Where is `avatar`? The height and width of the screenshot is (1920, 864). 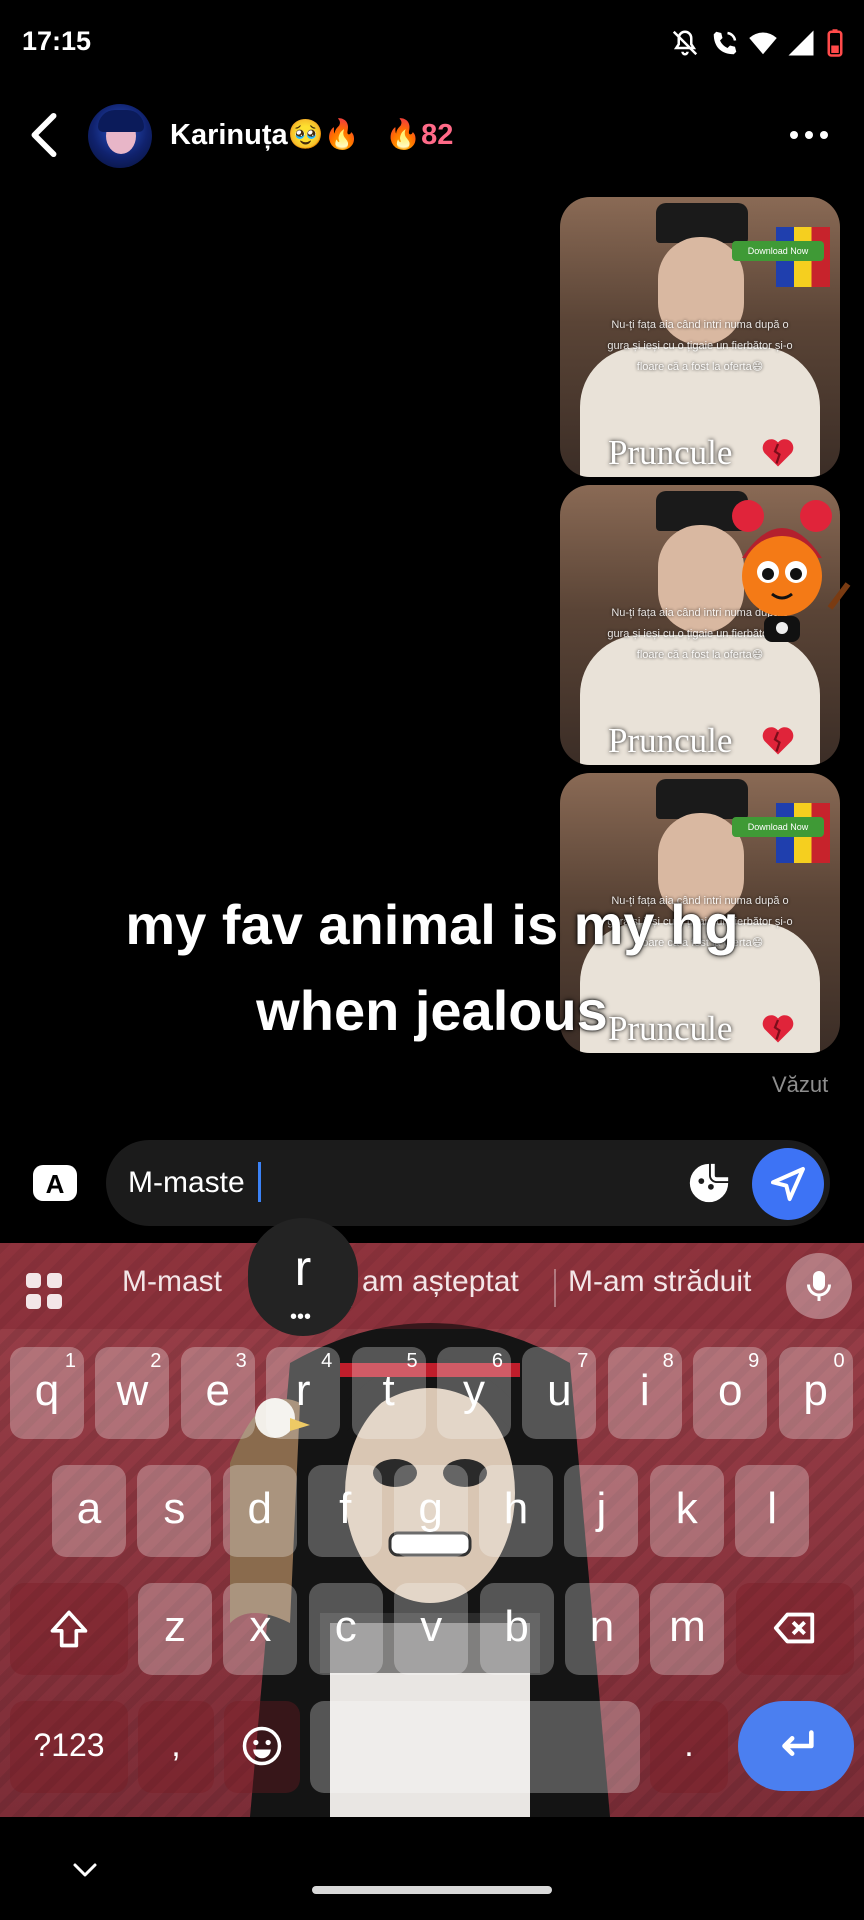
avatar is located at coordinates (120, 136).